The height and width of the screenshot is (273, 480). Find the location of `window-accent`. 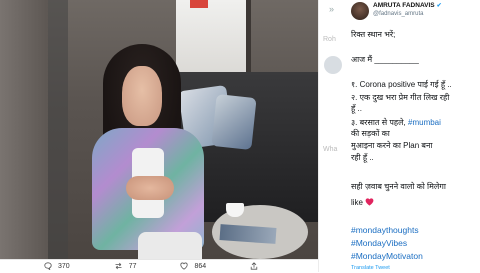

window-accent is located at coordinates (199, 4).